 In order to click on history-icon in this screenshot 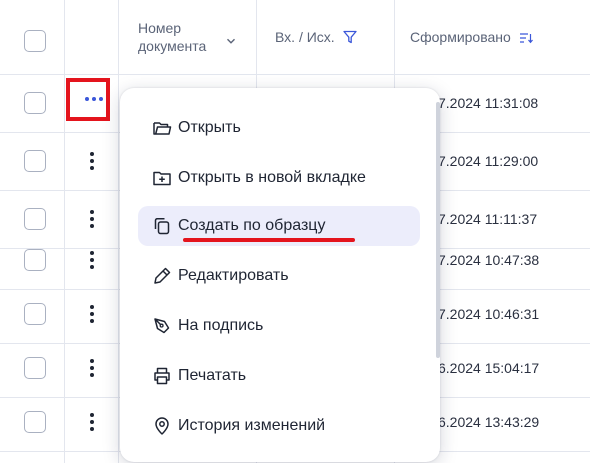, I will do `click(162, 426)`.